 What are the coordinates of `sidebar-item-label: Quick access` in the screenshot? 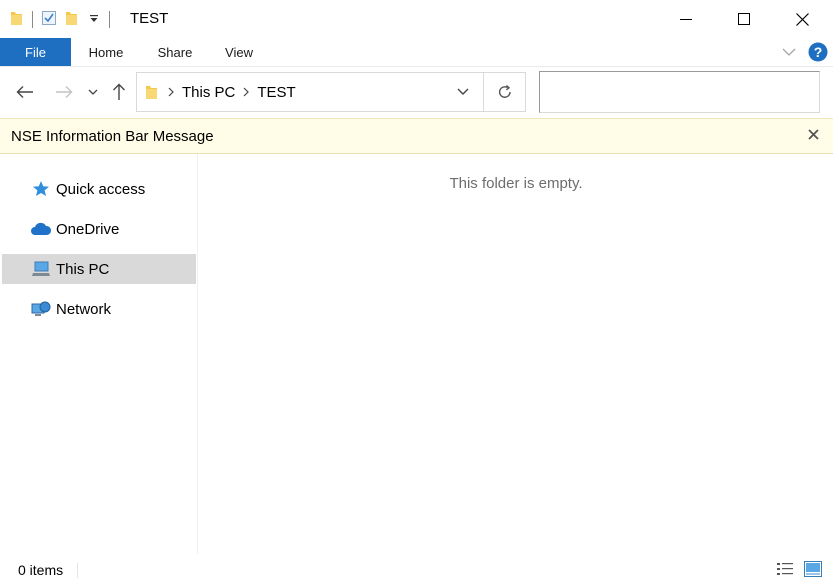 It's located at (101, 189).